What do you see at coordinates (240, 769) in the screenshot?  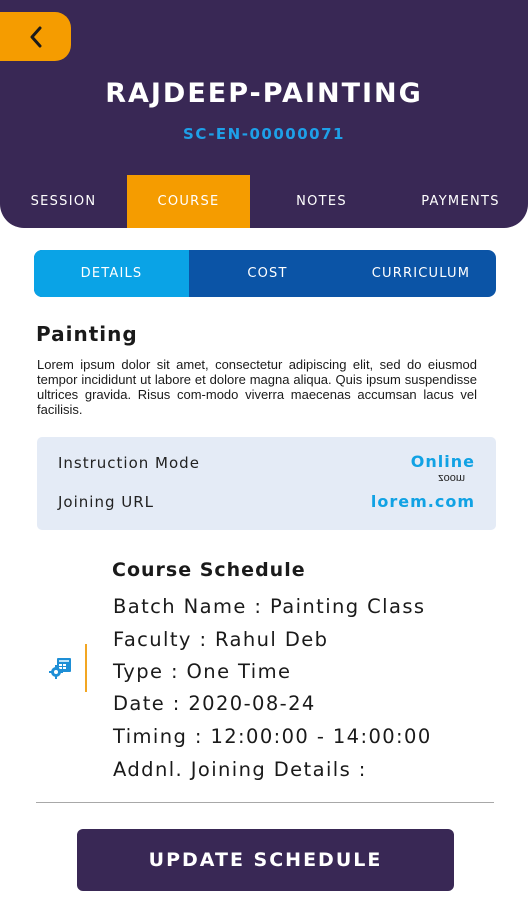 I see `schedule-addnl-details: Addnl. Joining Details :` at bounding box center [240, 769].